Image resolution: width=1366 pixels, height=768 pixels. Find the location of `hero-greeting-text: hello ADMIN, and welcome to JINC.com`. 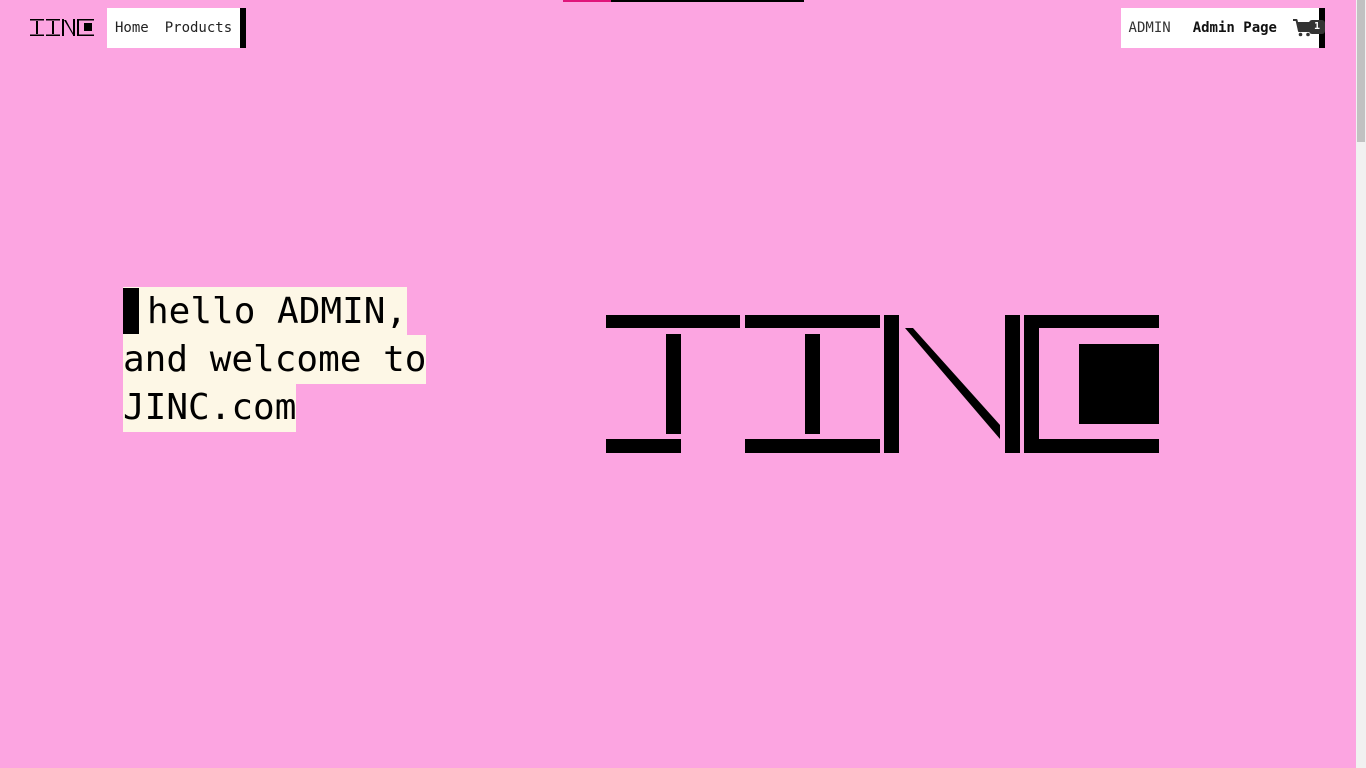

hero-greeting-text: hello ADMIN, and welcome to JINC.com is located at coordinates (275, 359).